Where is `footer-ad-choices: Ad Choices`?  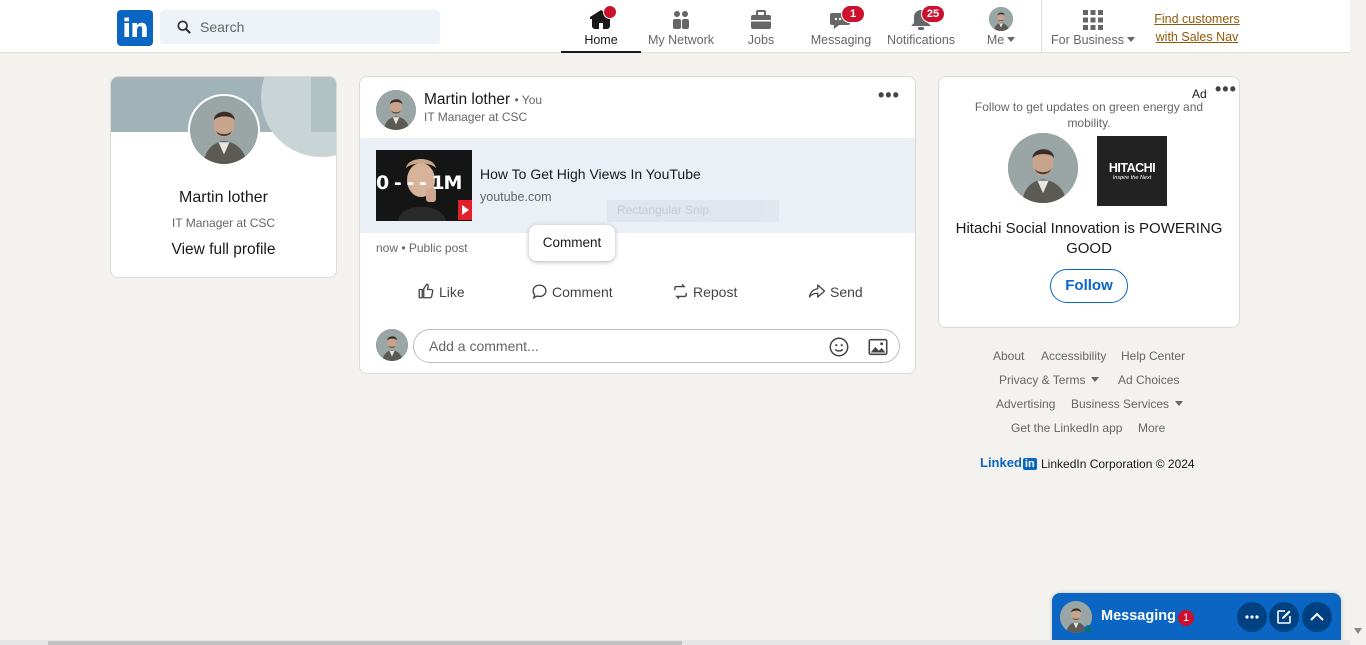
footer-ad-choices: Ad Choices is located at coordinates (1148, 380).